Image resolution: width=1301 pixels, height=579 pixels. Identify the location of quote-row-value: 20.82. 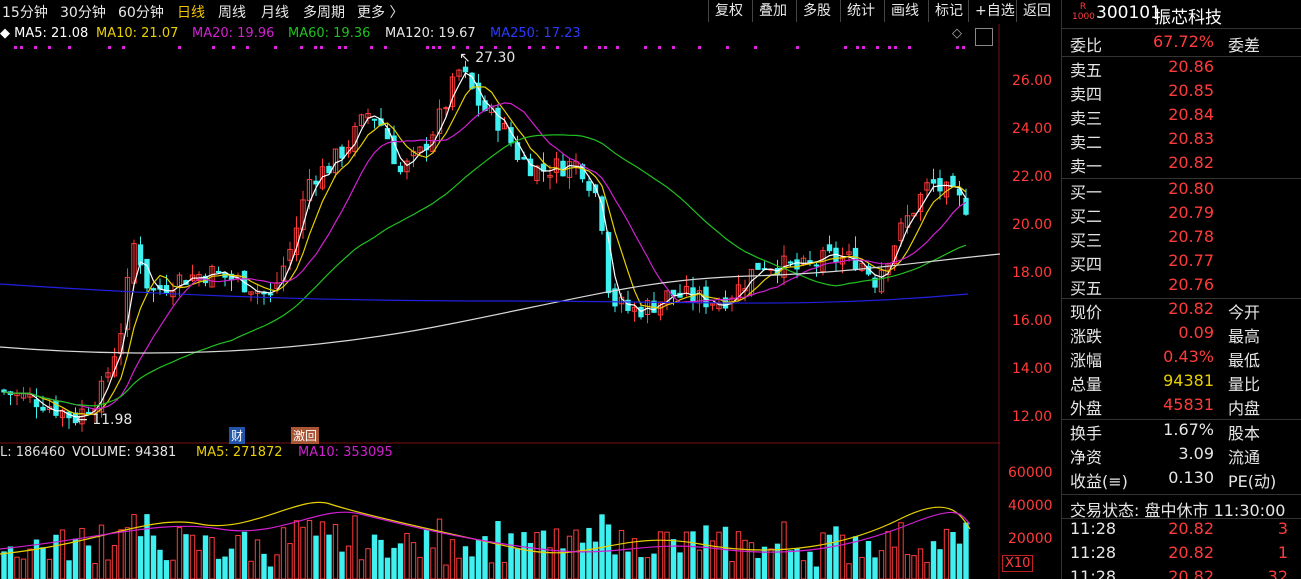
(1191, 308).